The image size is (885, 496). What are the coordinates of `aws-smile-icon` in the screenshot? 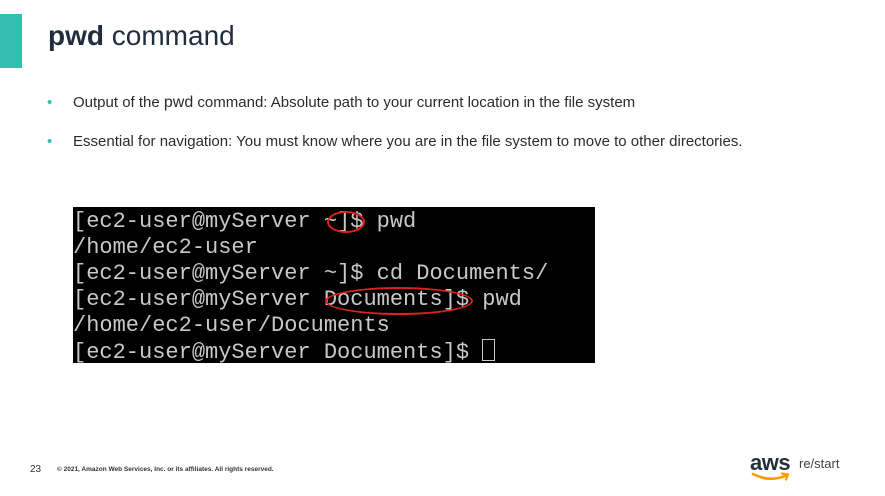 It's located at (770, 476).